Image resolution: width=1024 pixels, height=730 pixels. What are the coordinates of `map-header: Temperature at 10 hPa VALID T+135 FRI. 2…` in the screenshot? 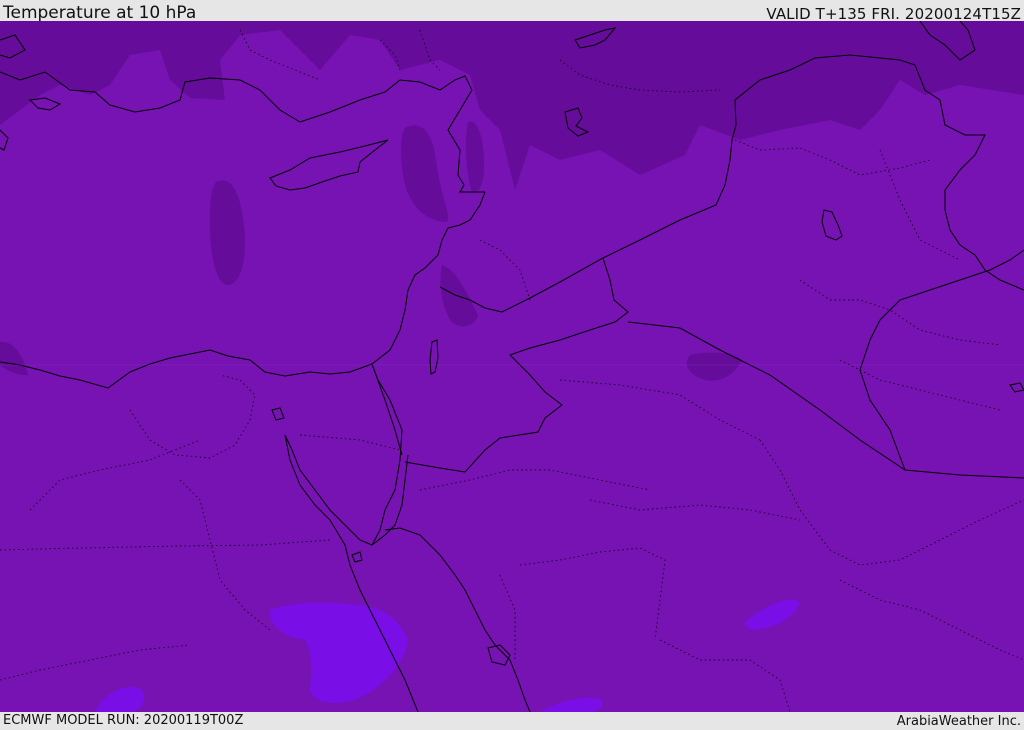 It's located at (512, 11).